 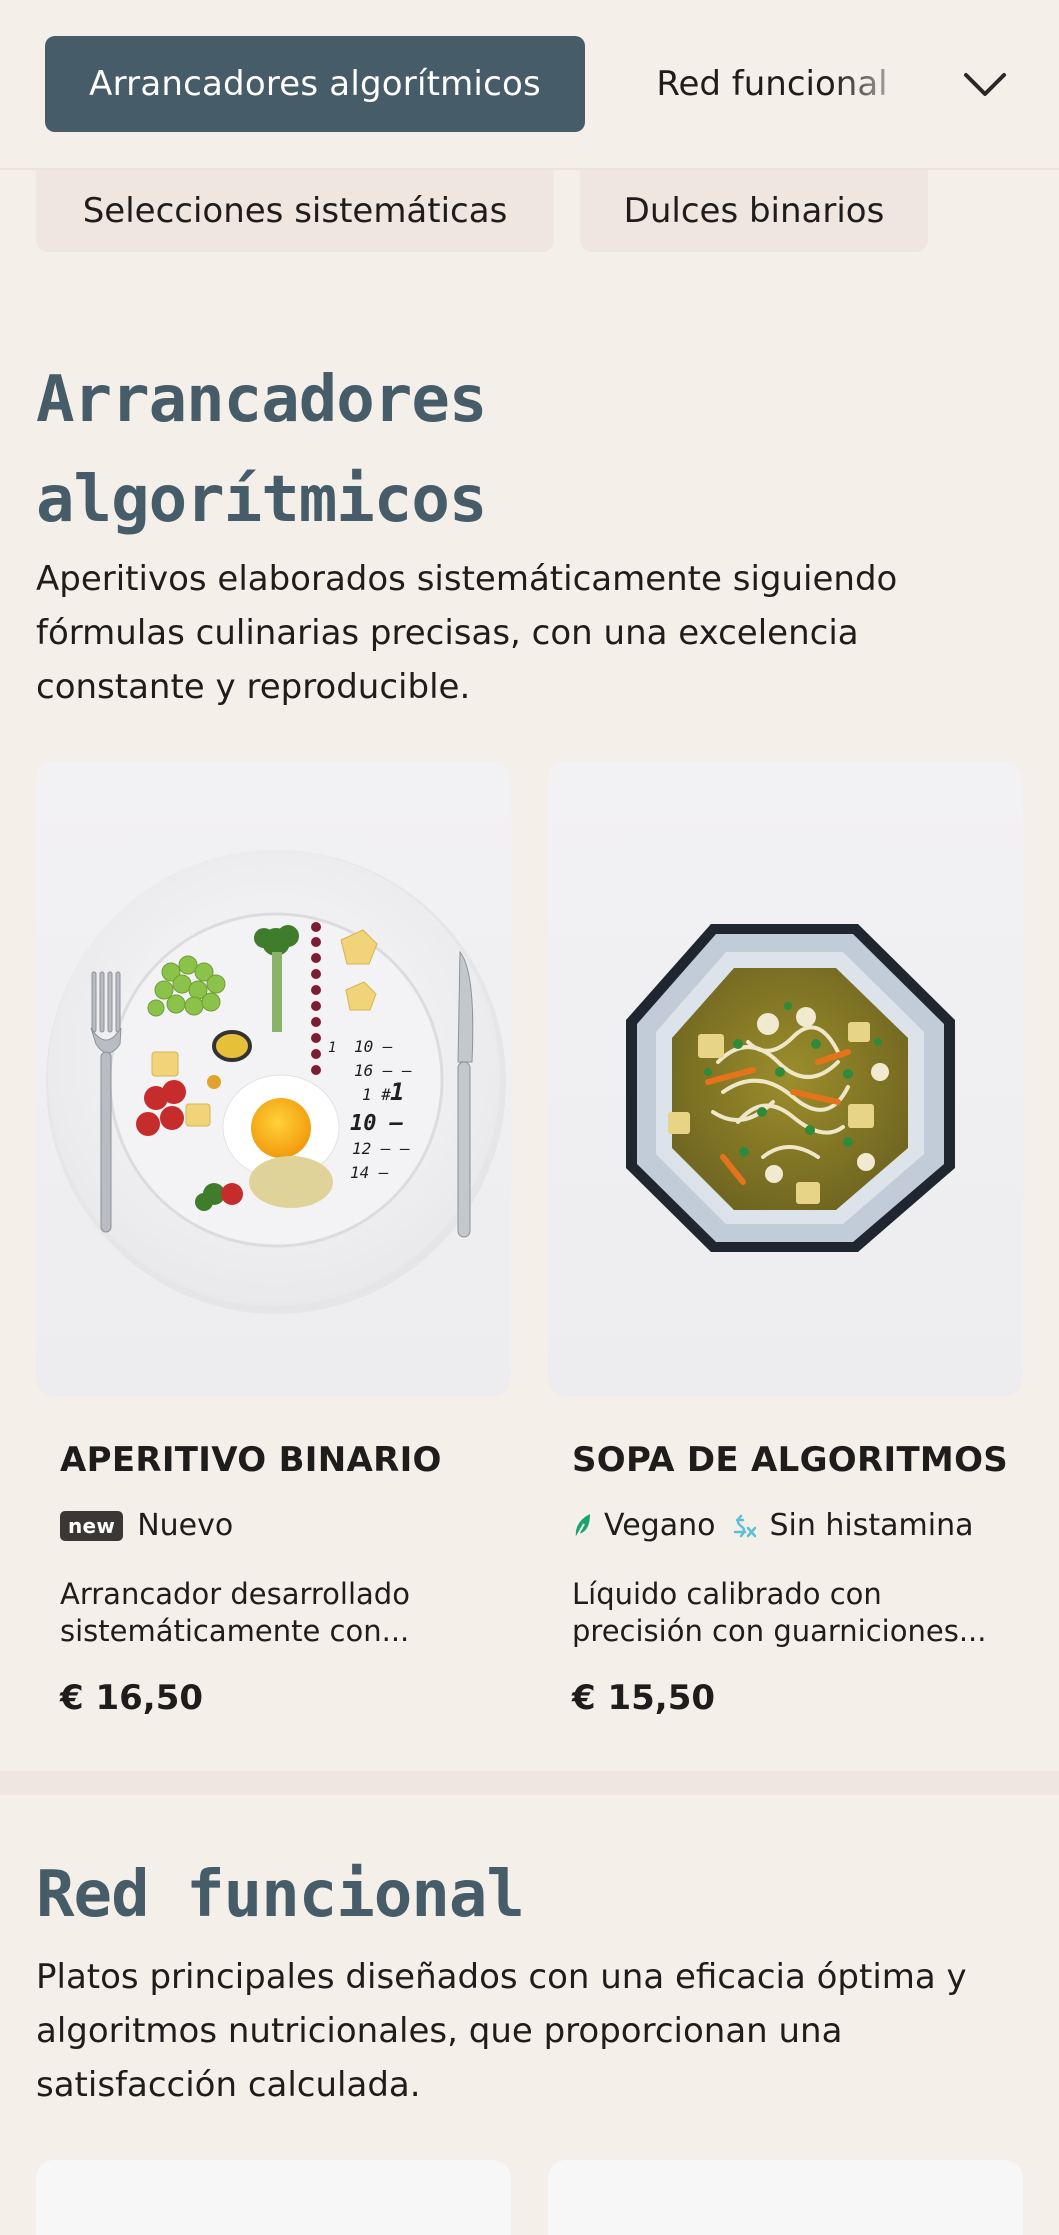 I want to click on item-name: SOPA DE ALGORITMOS, so click(x=790, y=1460).